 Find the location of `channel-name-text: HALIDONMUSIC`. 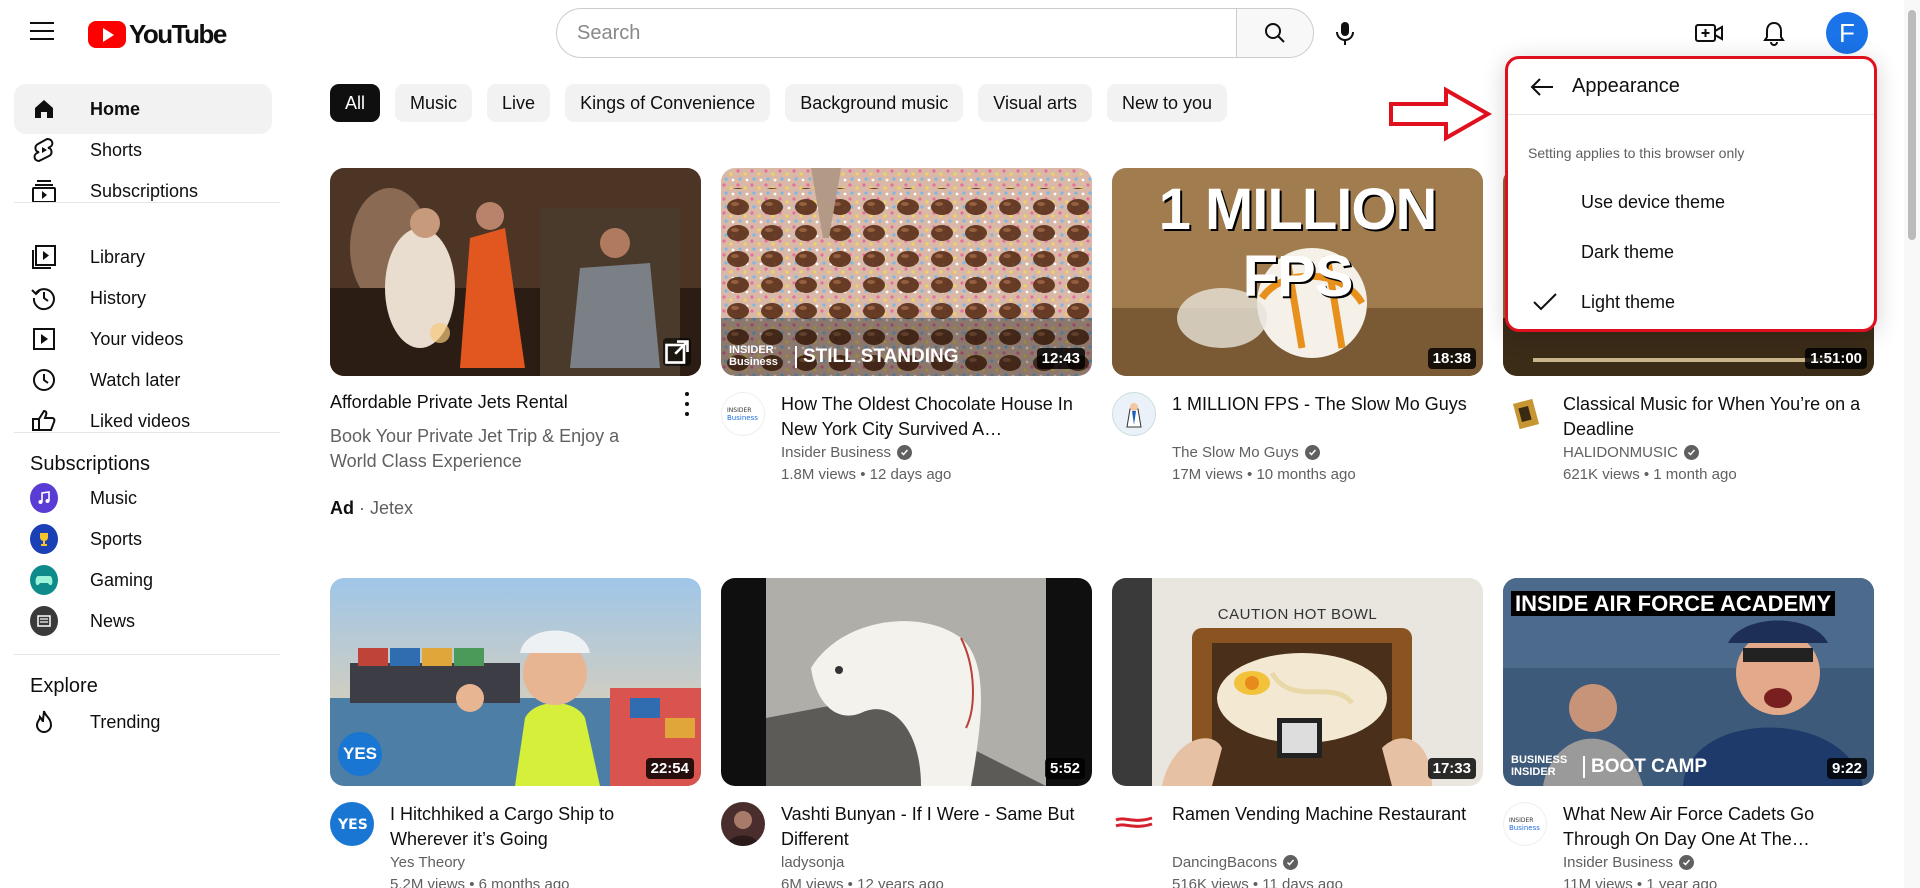

channel-name-text: HALIDONMUSIC is located at coordinates (1621, 452).